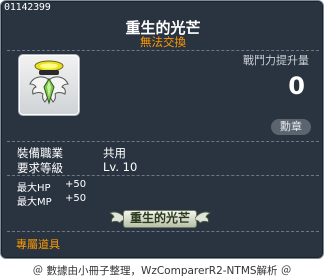  What do you see at coordinates (276, 60) in the screenshot?
I see `combat-power-label: 戰鬥力提升量` at bounding box center [276, 60].